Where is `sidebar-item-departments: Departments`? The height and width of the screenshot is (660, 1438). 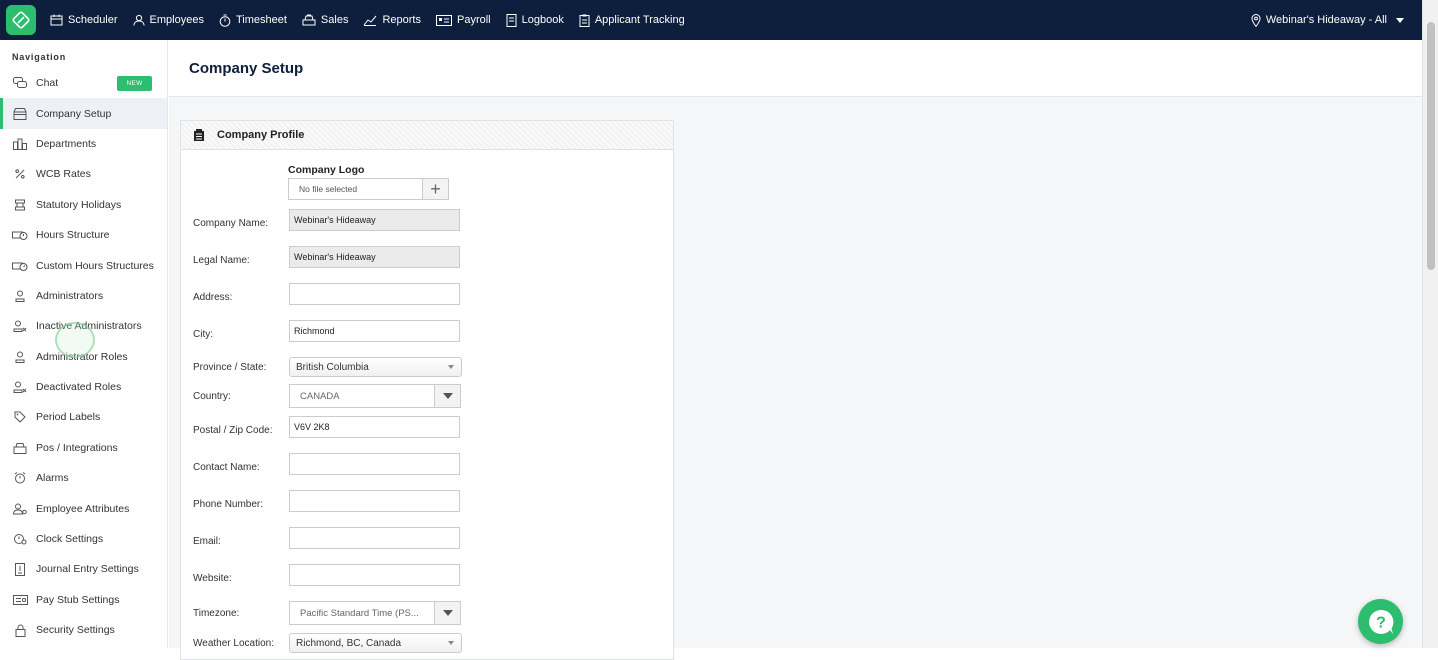
sidebar-item-departments: Departments is located at coordinates (83, 144).